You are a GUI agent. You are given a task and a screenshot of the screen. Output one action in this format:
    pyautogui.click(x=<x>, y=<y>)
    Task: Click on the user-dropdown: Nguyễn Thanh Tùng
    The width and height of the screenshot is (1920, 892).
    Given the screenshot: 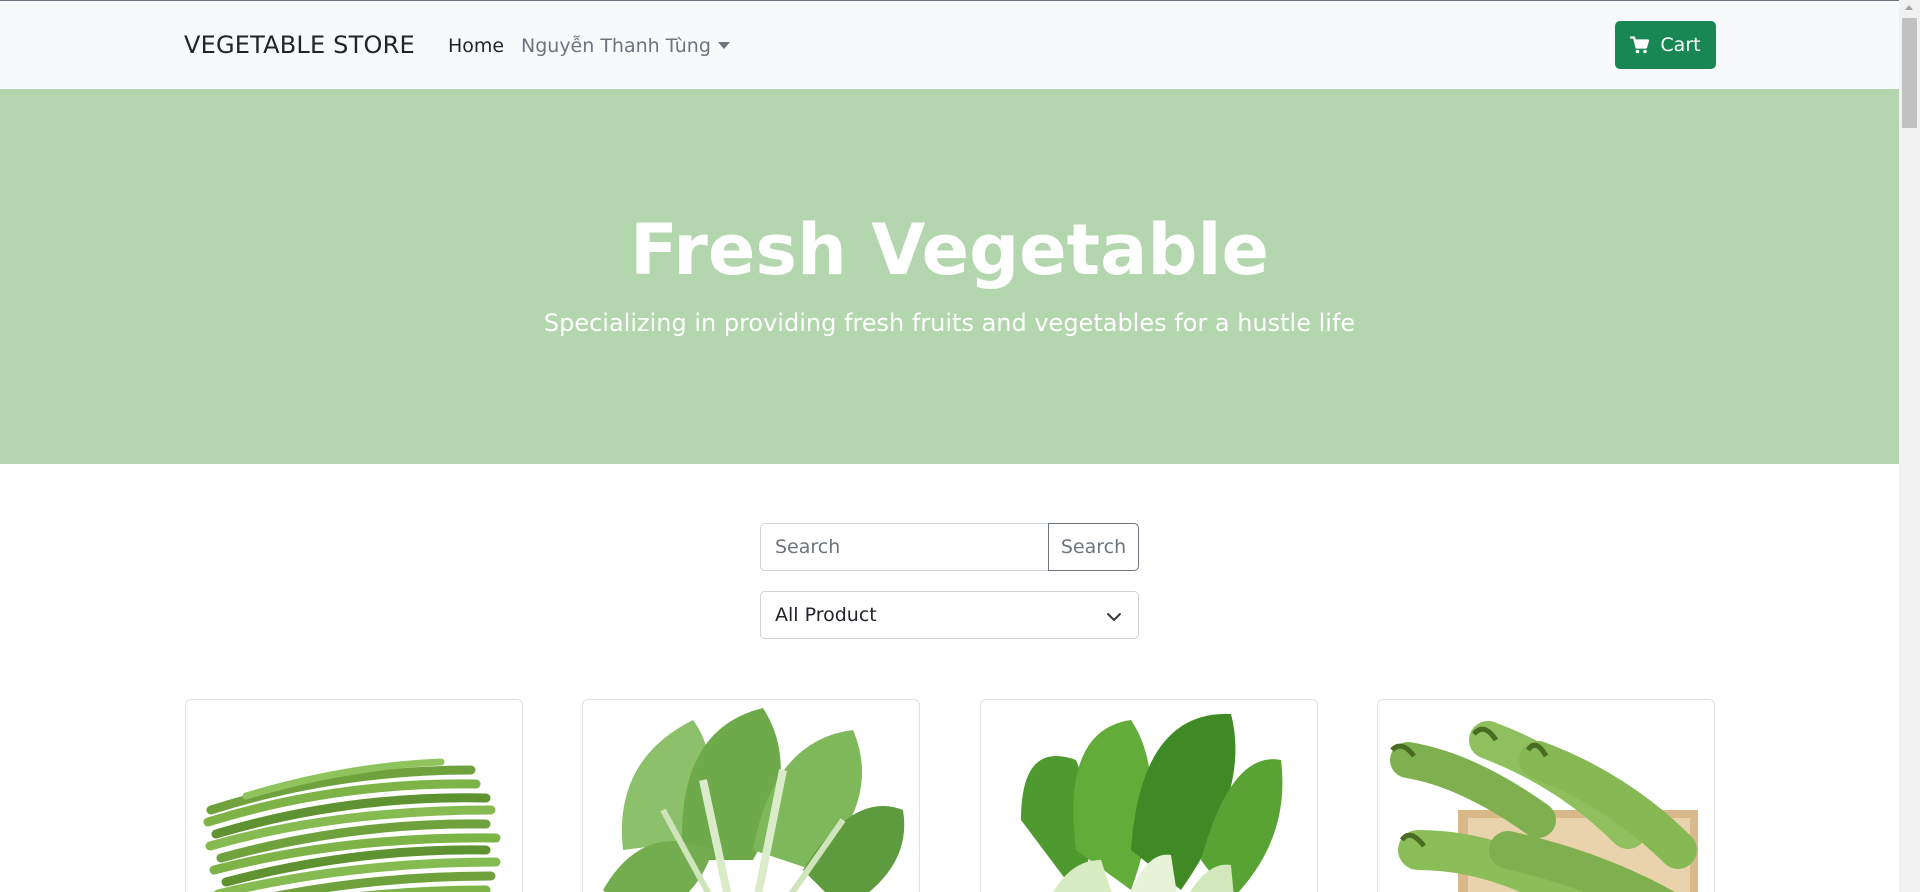 What is the action you would take?
    pyautogui.click(x=625, y=46)
    